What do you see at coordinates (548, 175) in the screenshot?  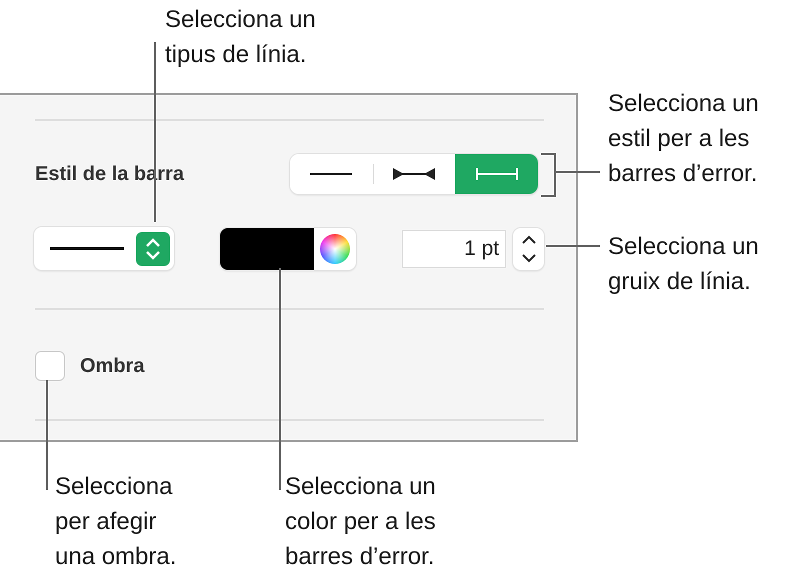 I see `bracket-line` at bounding box center [548, 175].